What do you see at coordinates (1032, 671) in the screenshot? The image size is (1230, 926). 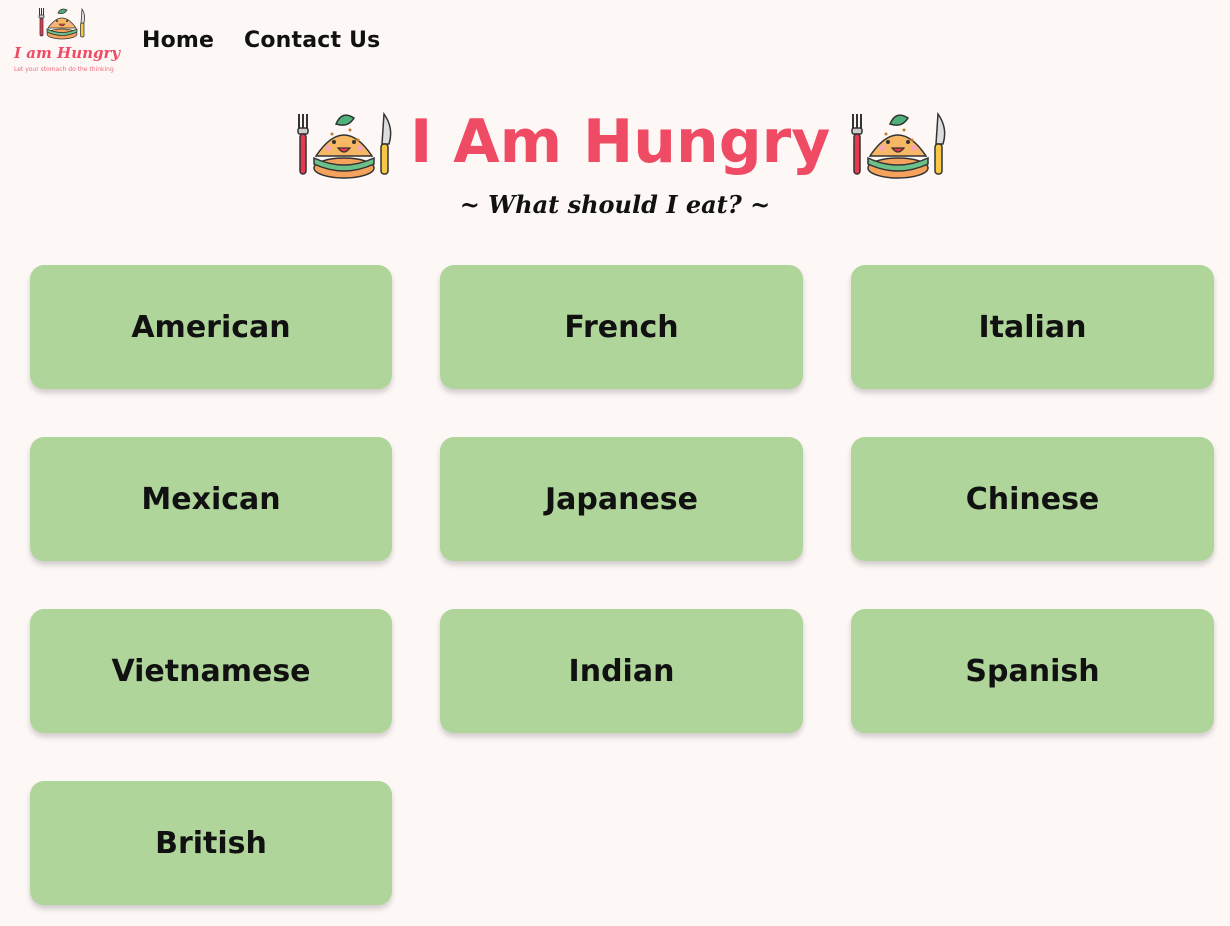 I see `cuisine-button-spanish: Spanish` at bounding box center [1032, 671].